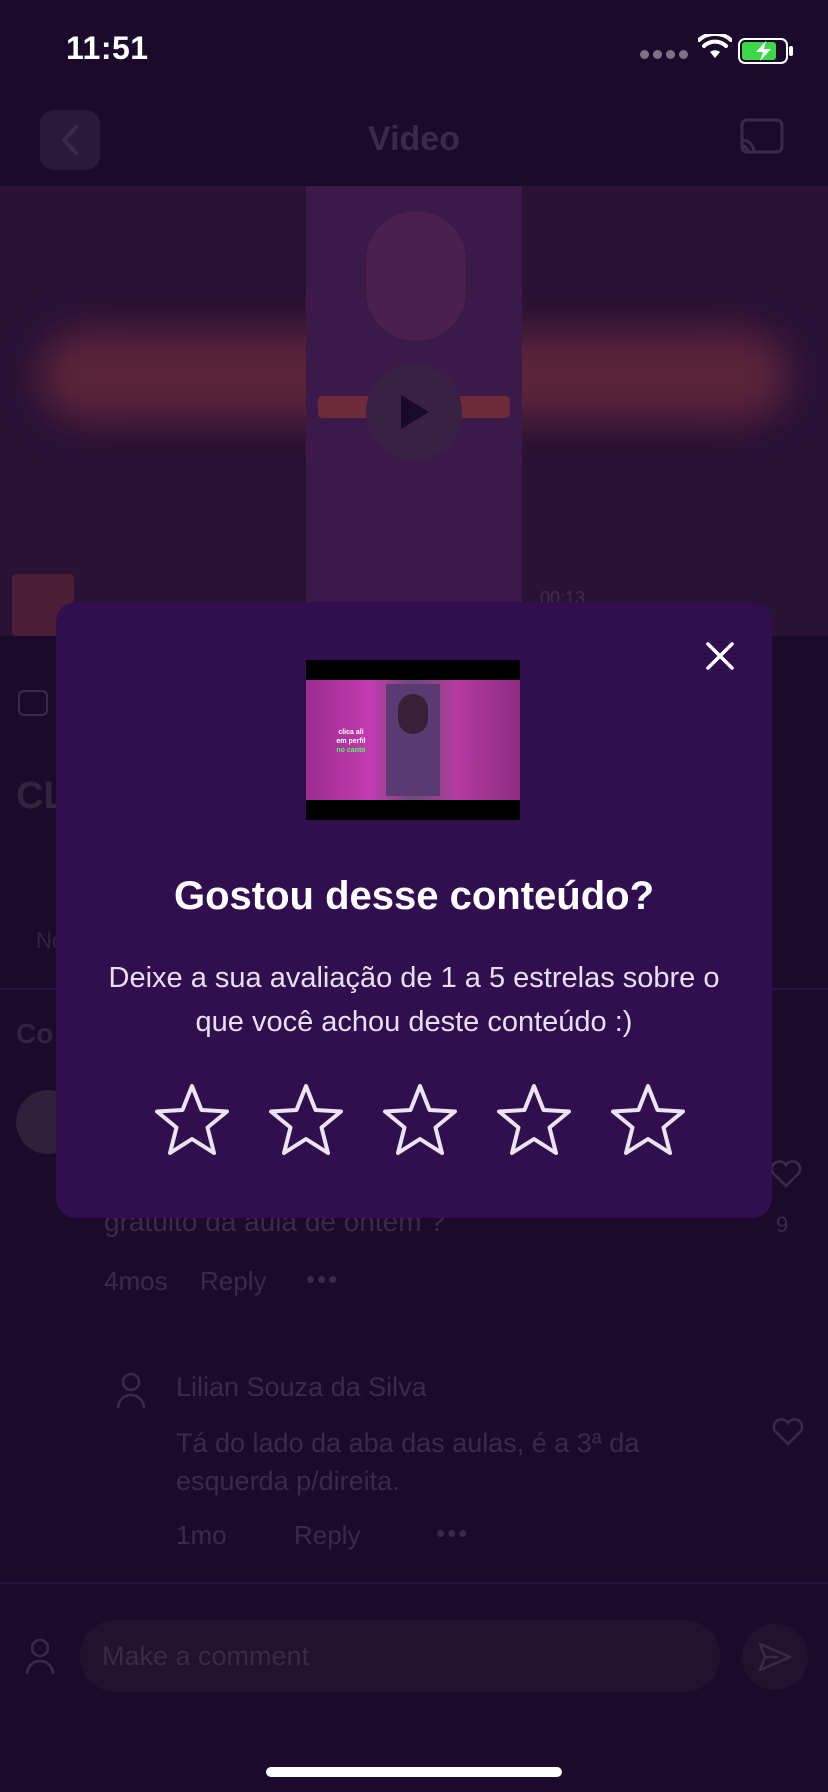 This screenshot has width=828, height=1792. I want to click on comment-age: 4mos, so click(136, 1281).